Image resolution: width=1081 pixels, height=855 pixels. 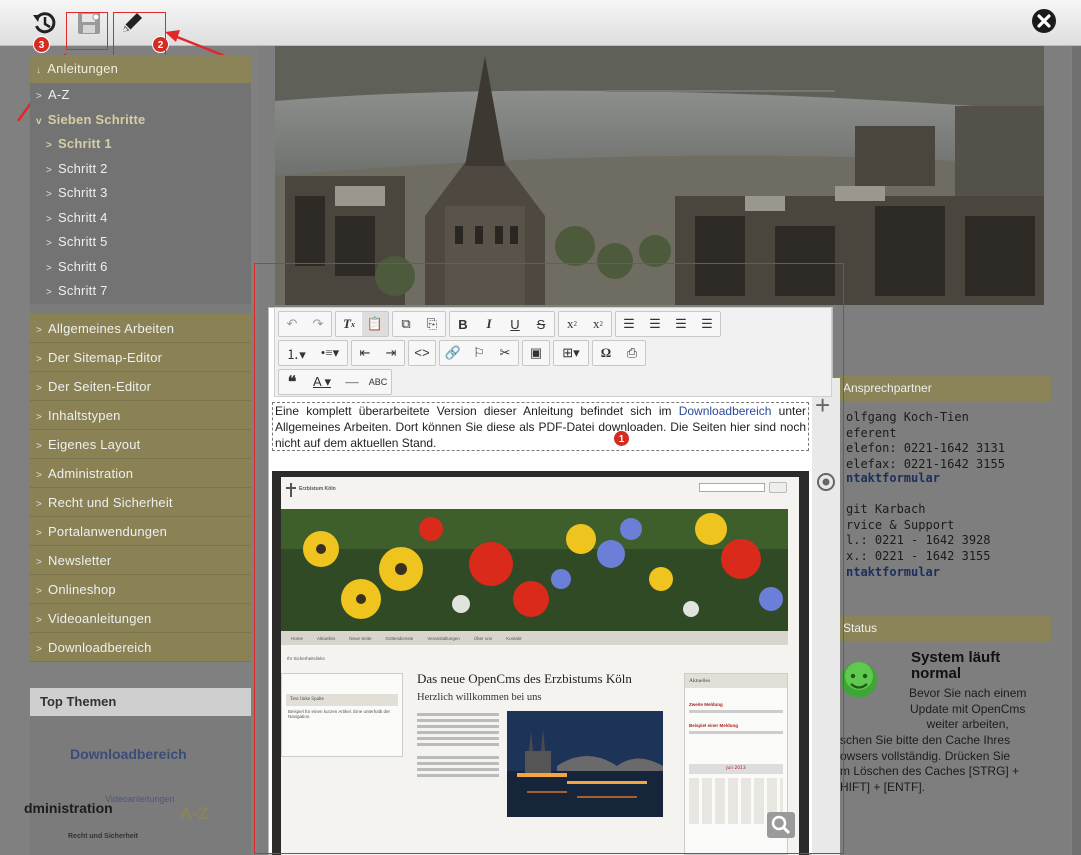 I want to click on nav-schritt-2: > Schritt 2, so click(x=140, y=168).